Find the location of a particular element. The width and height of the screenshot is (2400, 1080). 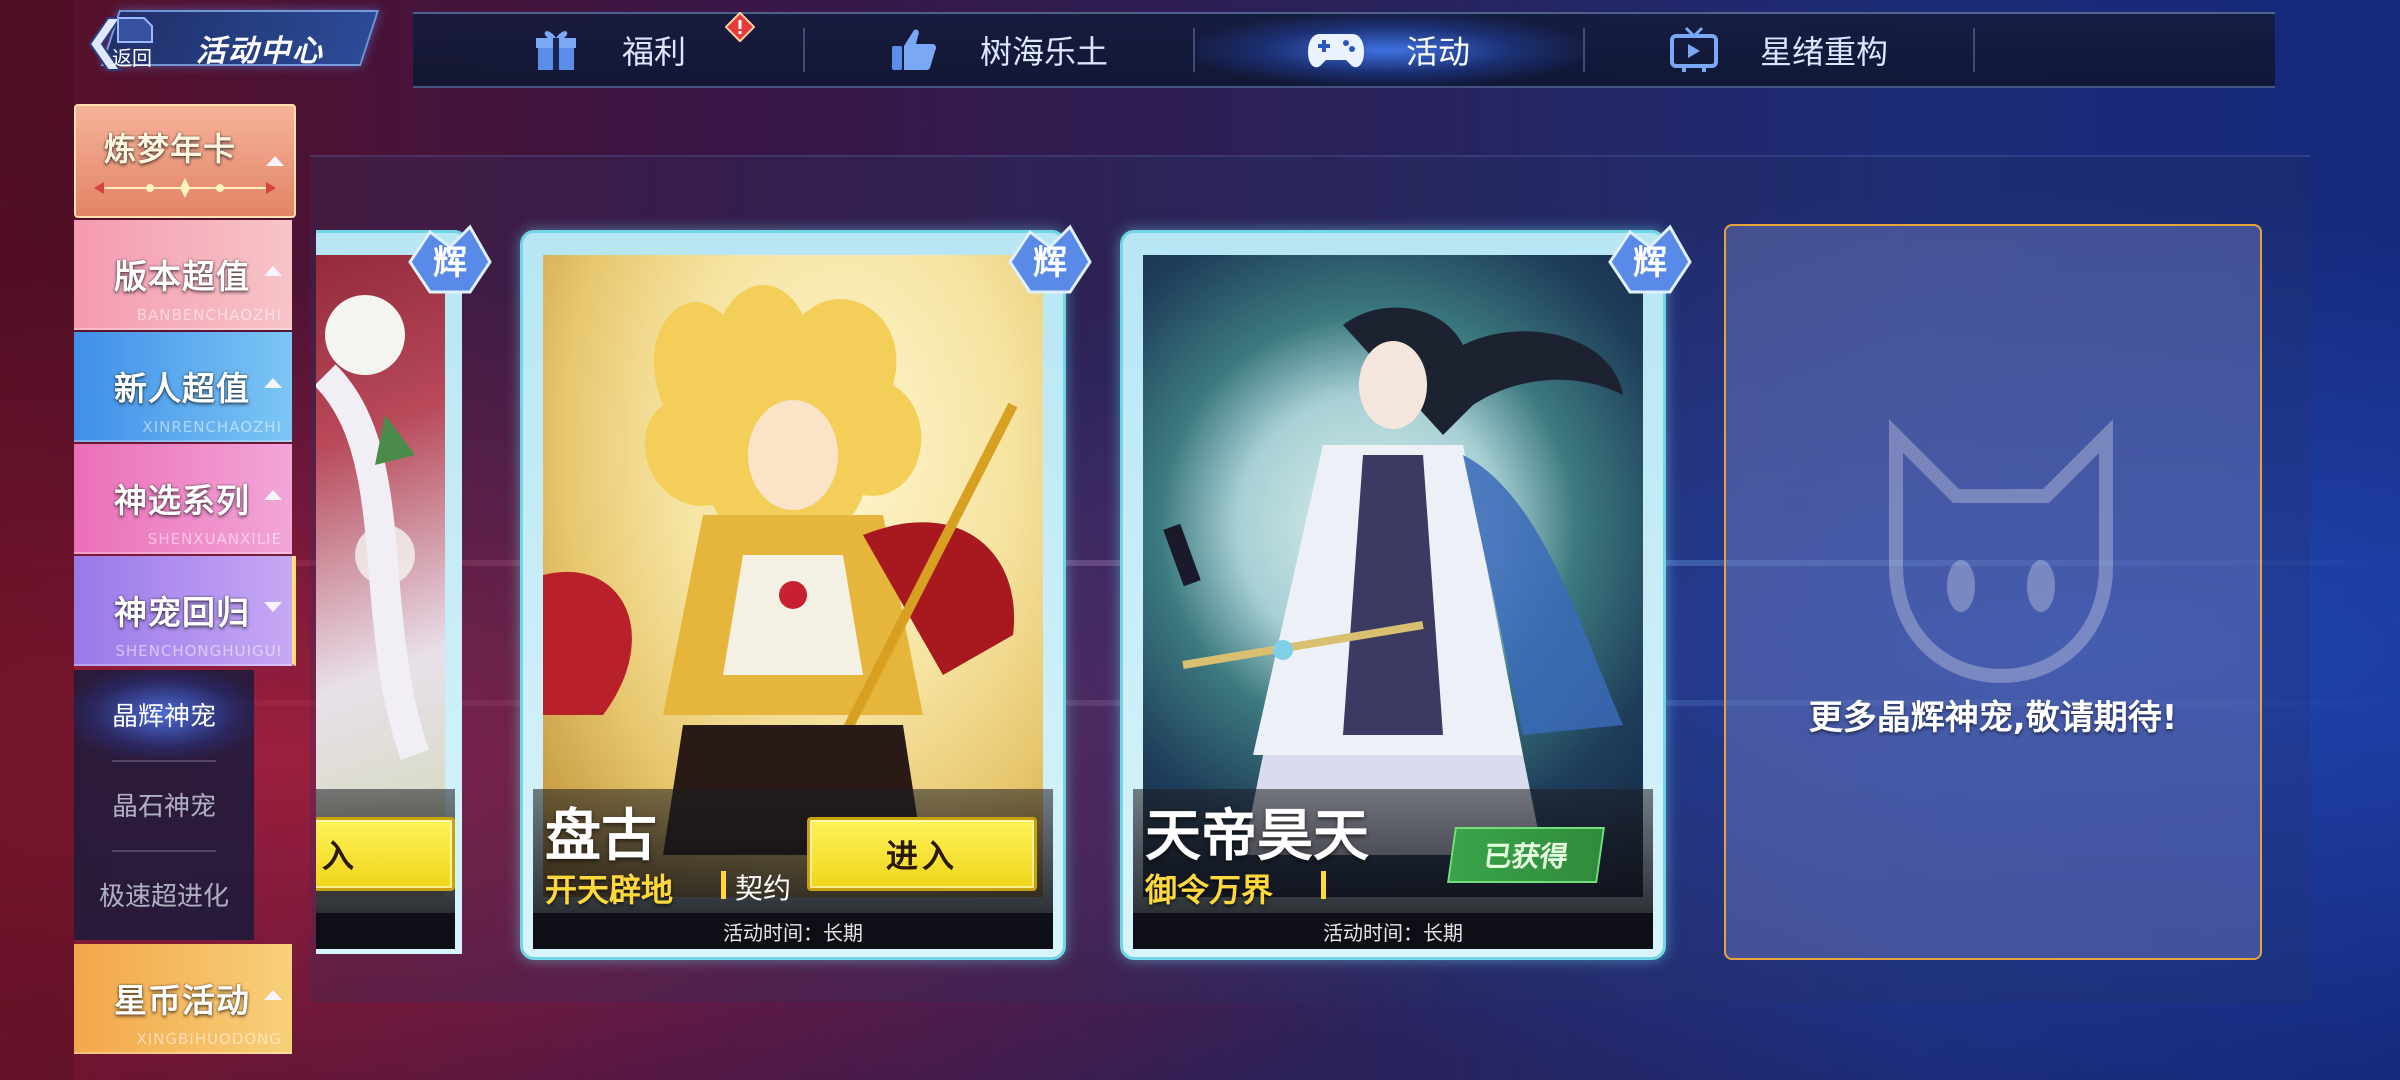

tab-xingxu: 星绪重构 is located at coordinates (1778, 50).